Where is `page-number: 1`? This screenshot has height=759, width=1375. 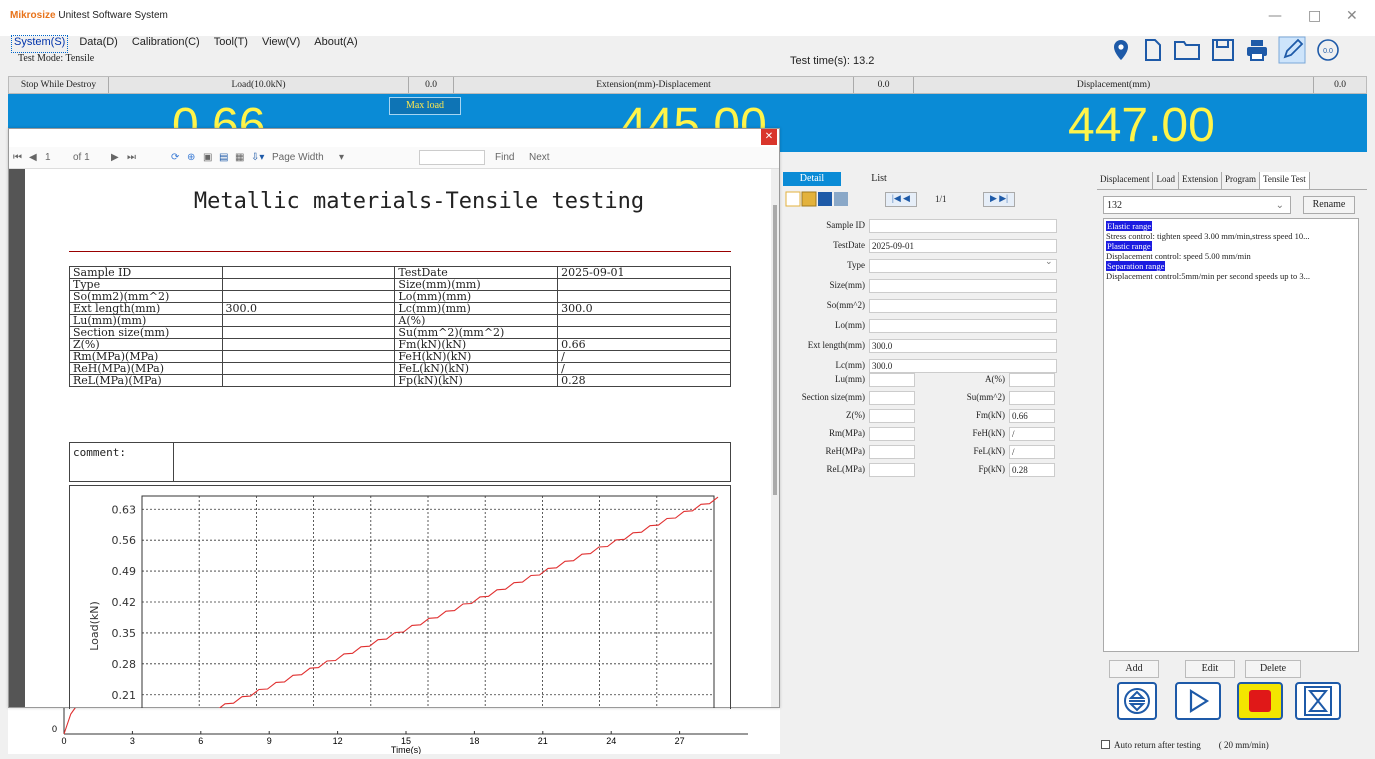 page-number: 1 is located at coordinates (48, 157).